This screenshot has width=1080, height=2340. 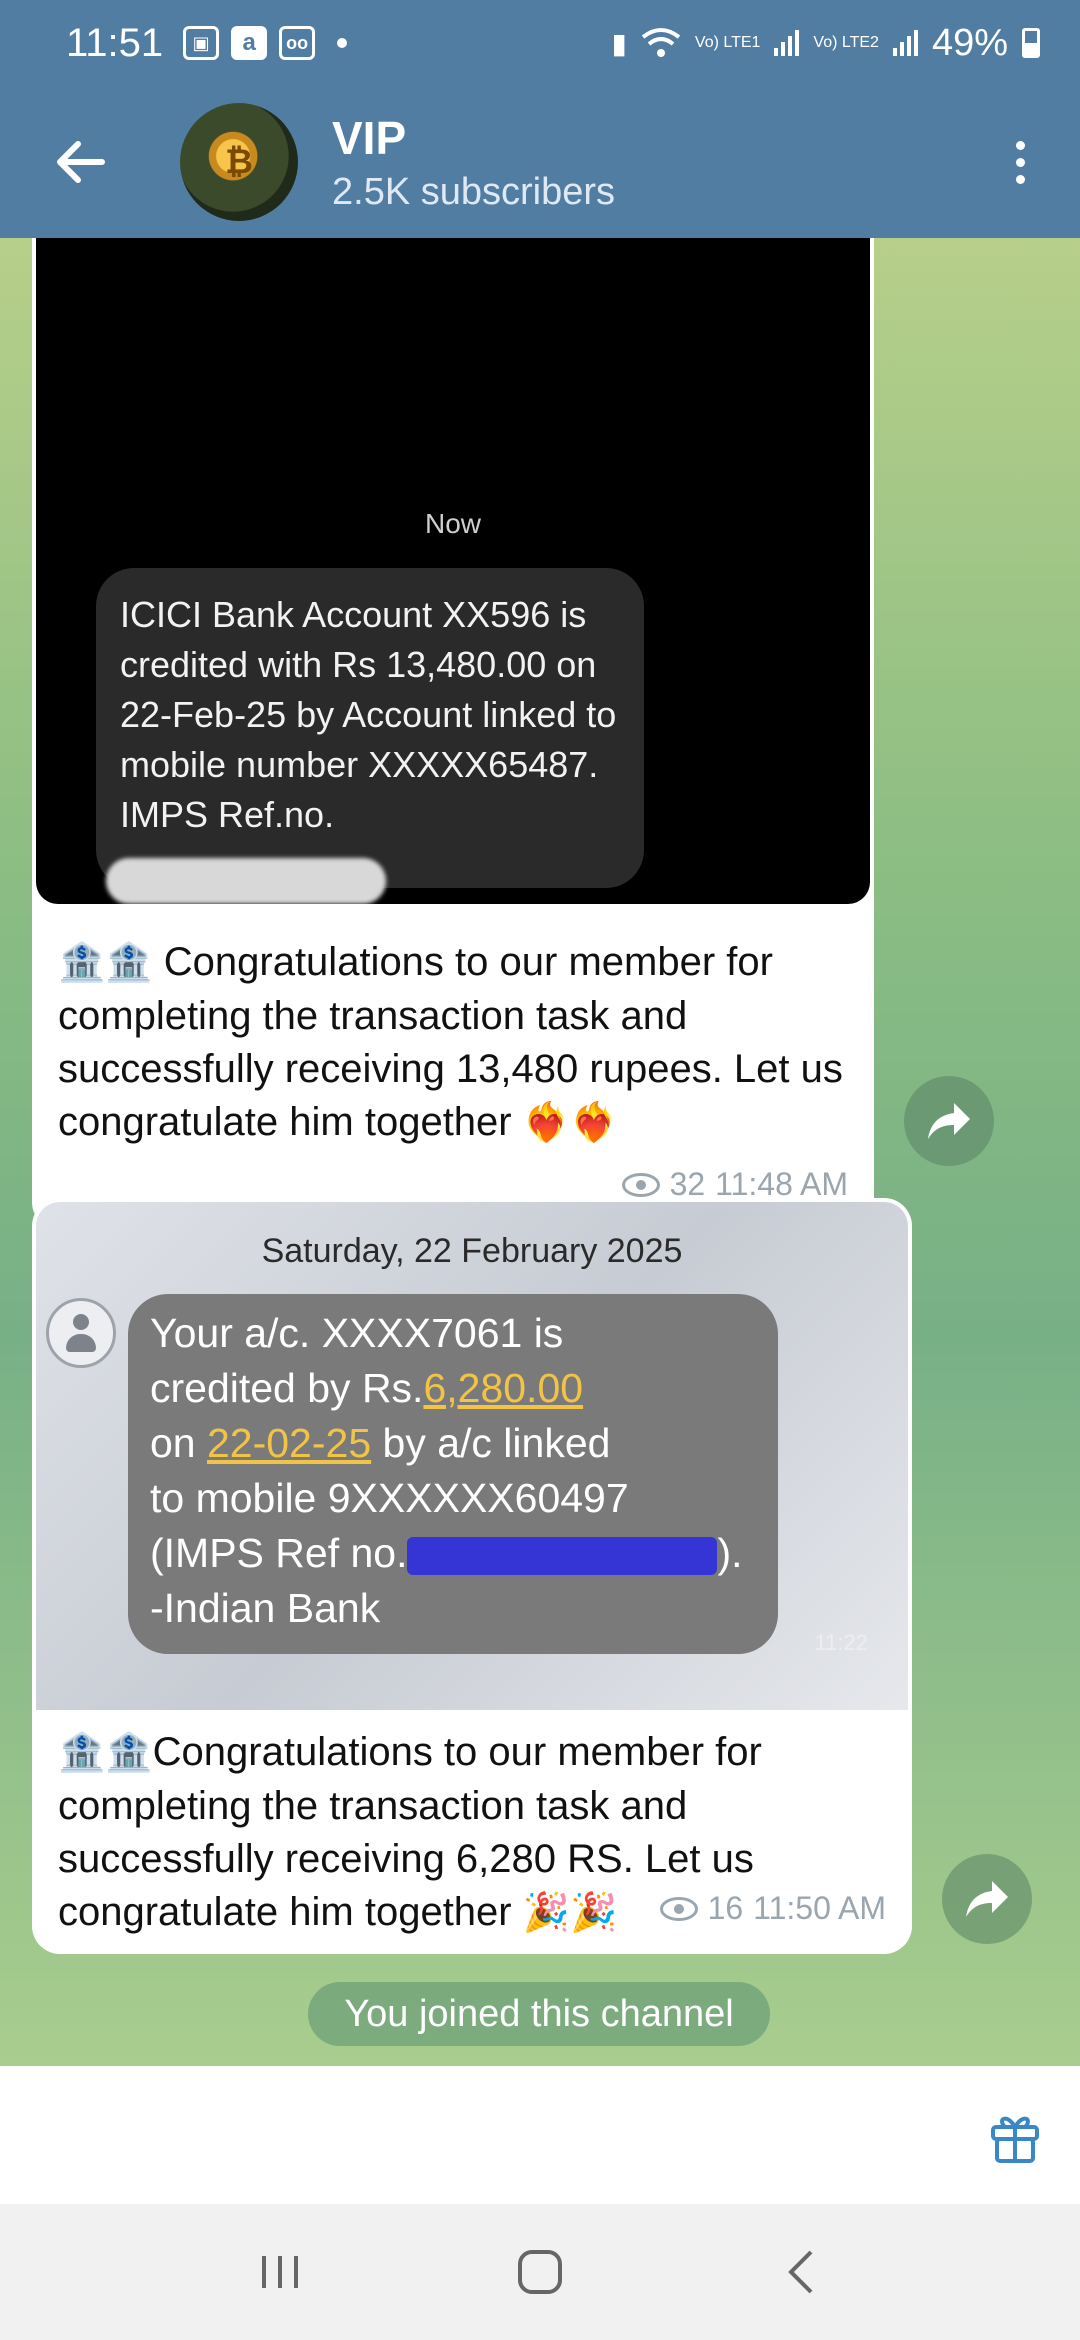 I want to click on system-message: You joined this channel, so click(x=539, y=2014).